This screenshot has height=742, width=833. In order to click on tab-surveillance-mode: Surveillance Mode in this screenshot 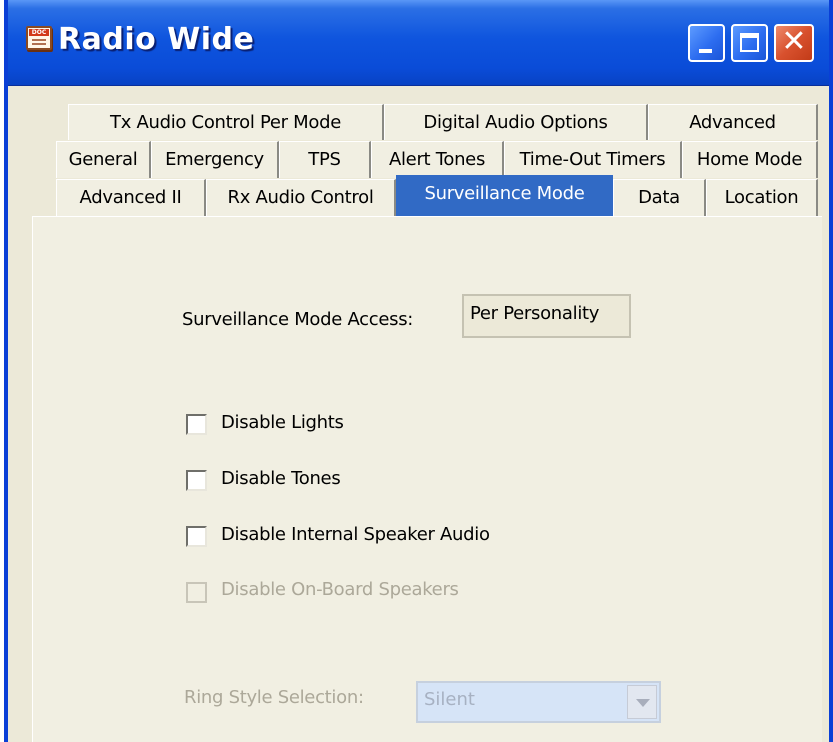, I will do `click(504, 196)`.